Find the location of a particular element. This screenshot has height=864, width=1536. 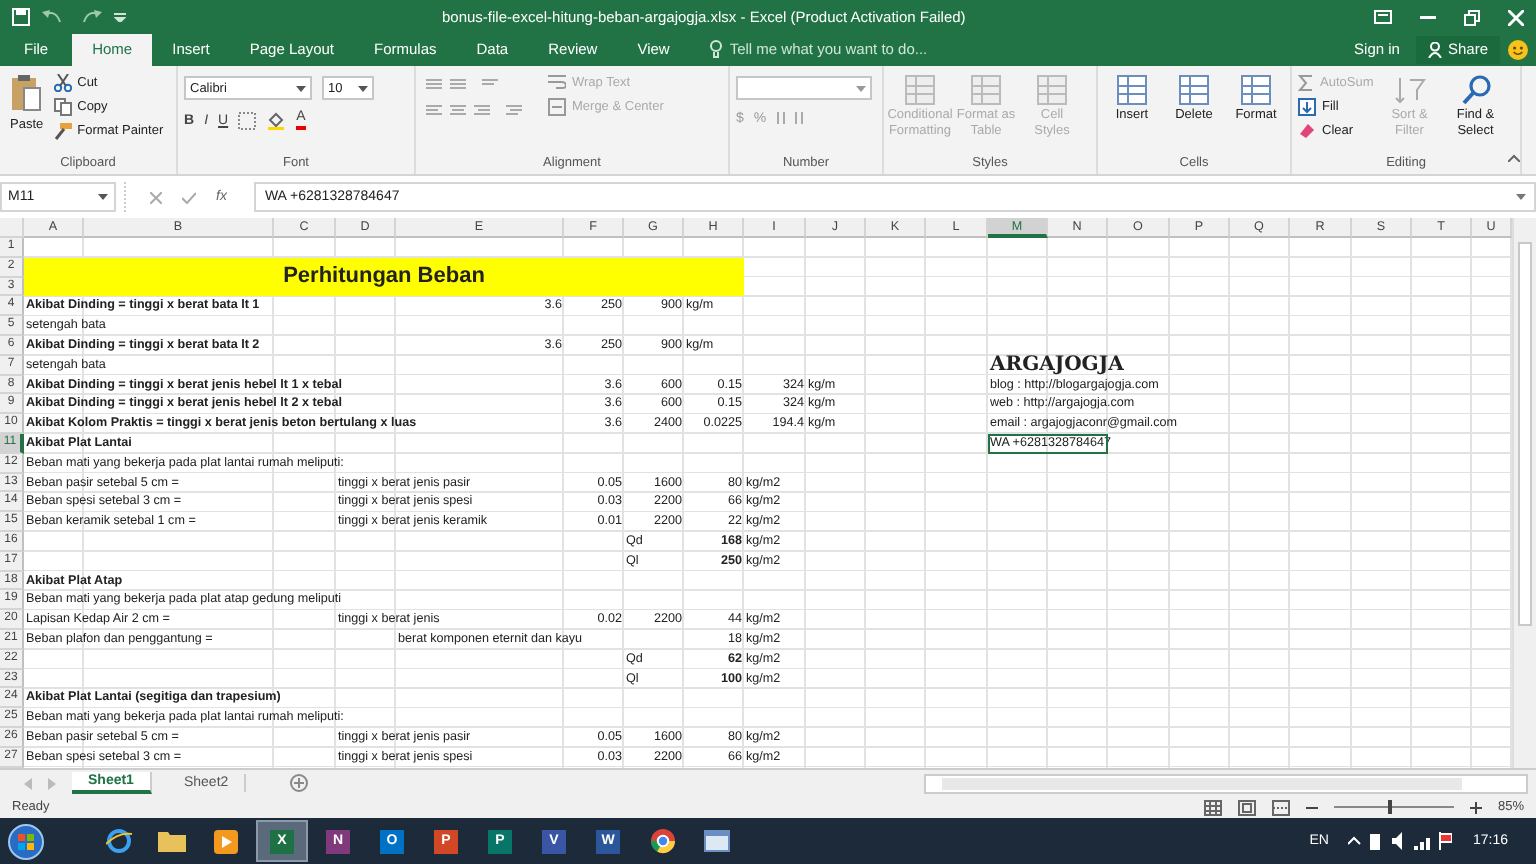

page-break-icon is located at coordinates (1280, 807).